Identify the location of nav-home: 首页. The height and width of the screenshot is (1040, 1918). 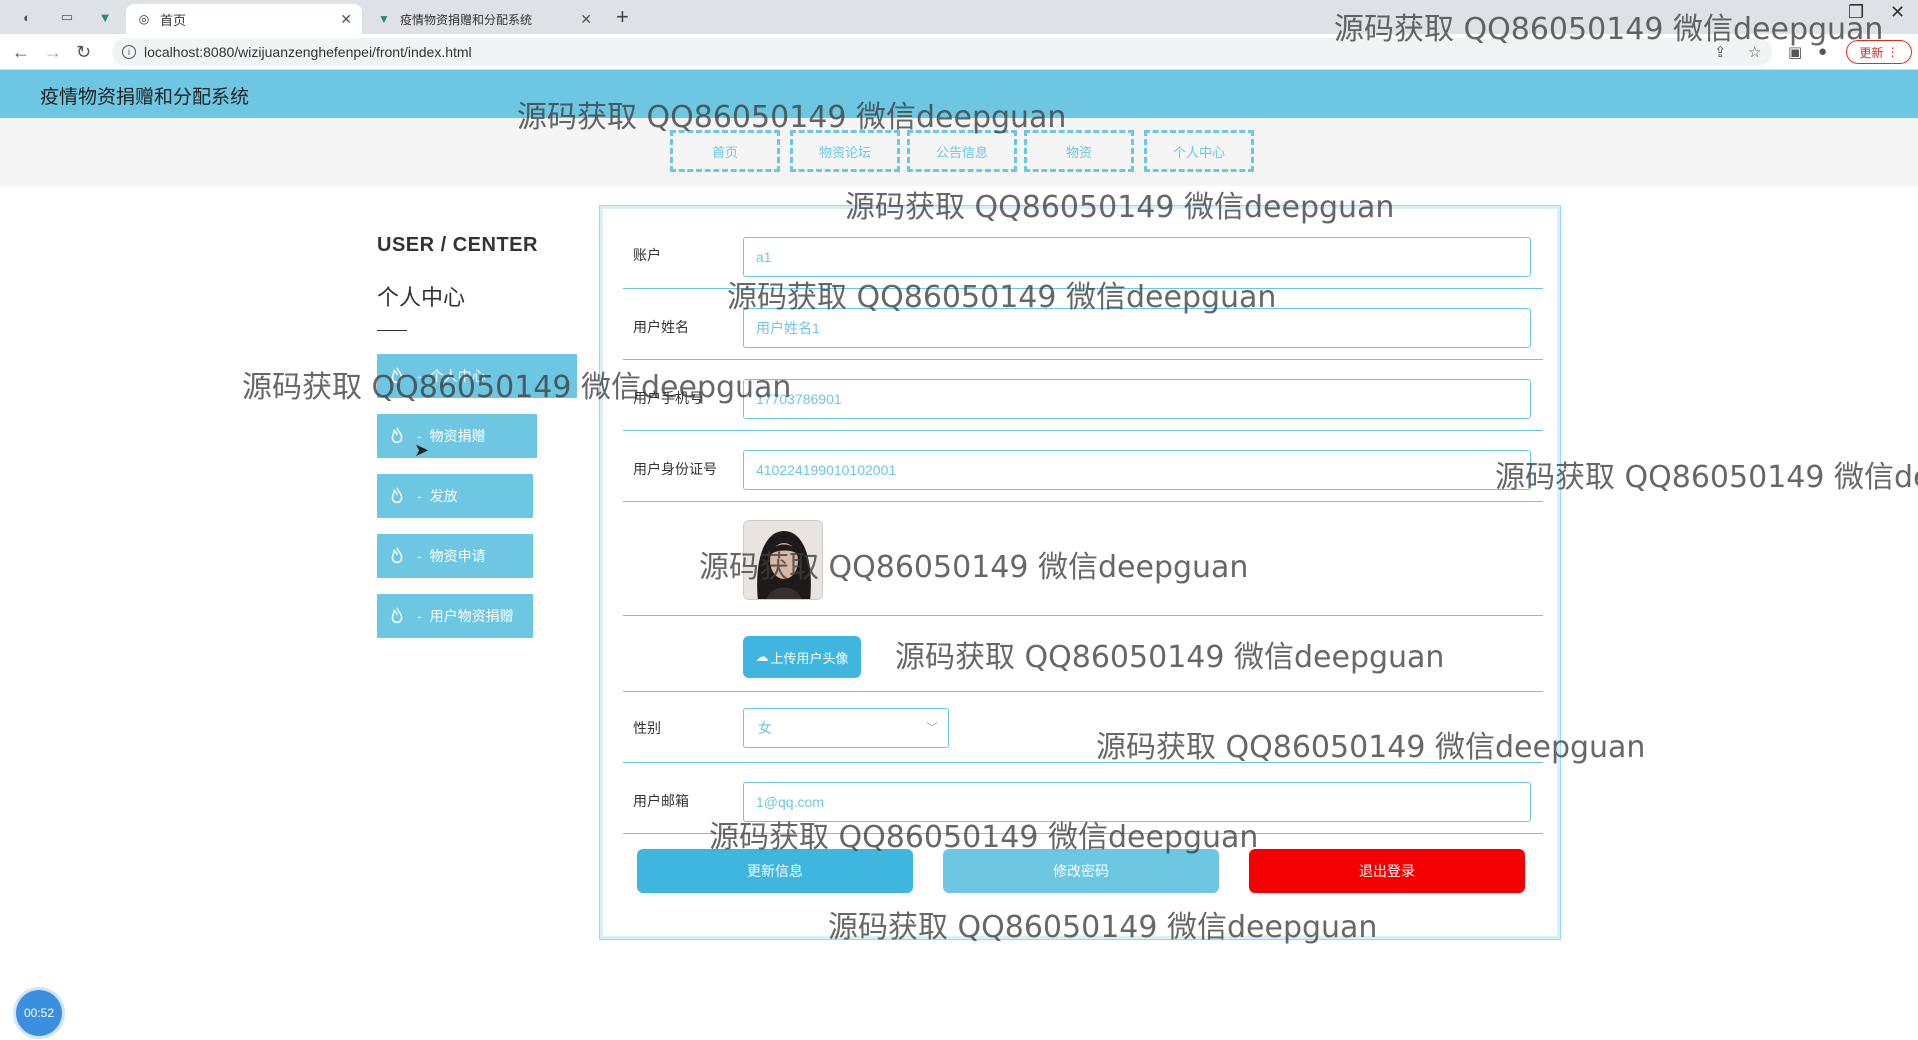
(725, 151).